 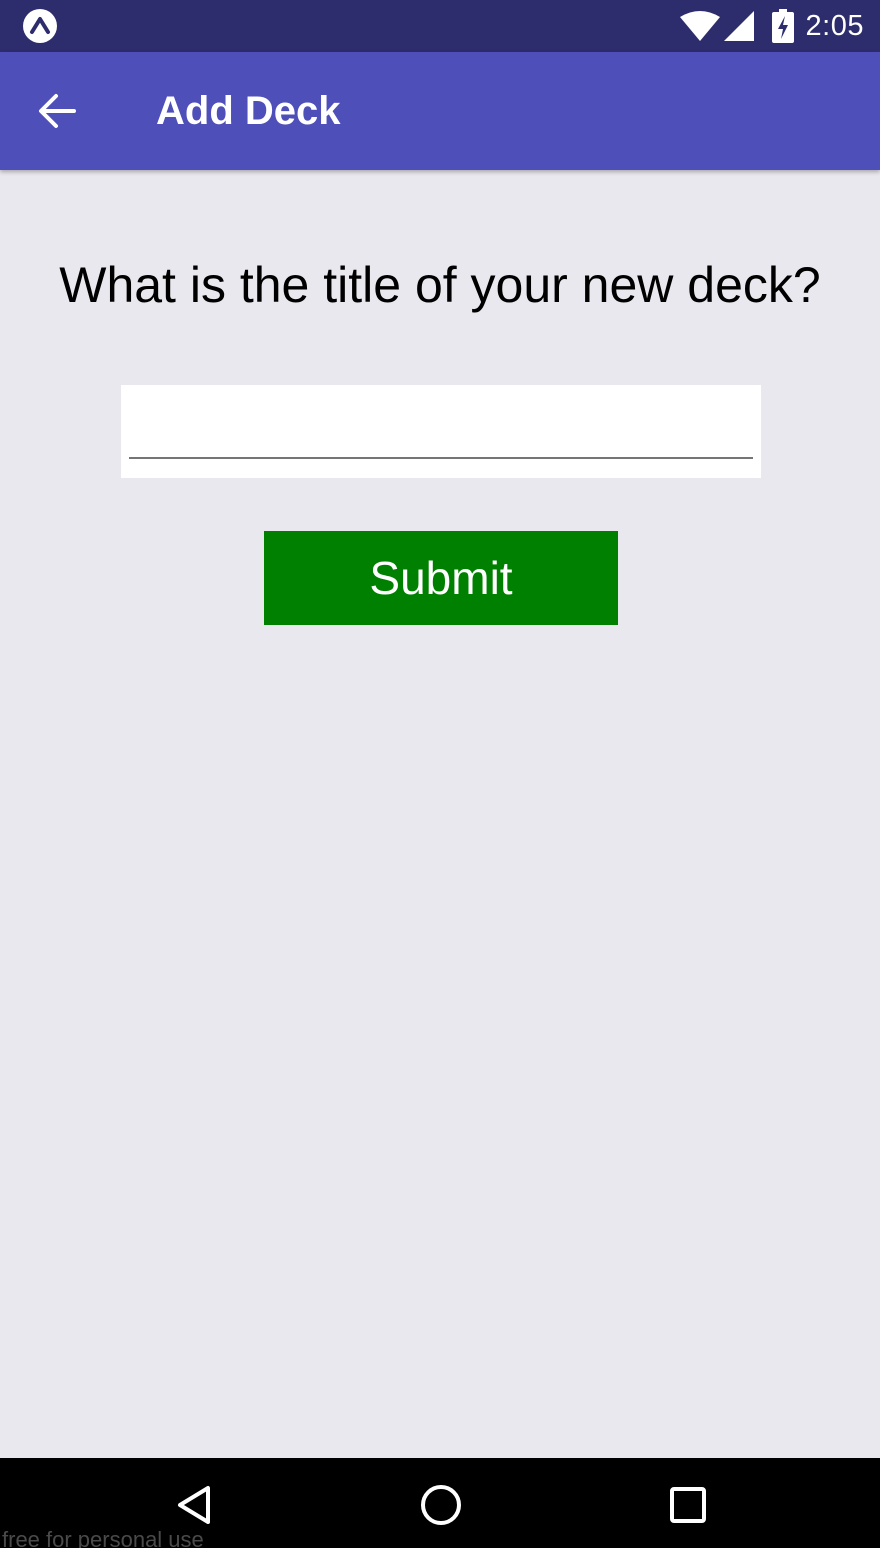 I want to click on submit-button: Submit, so click(x=441, y=578).